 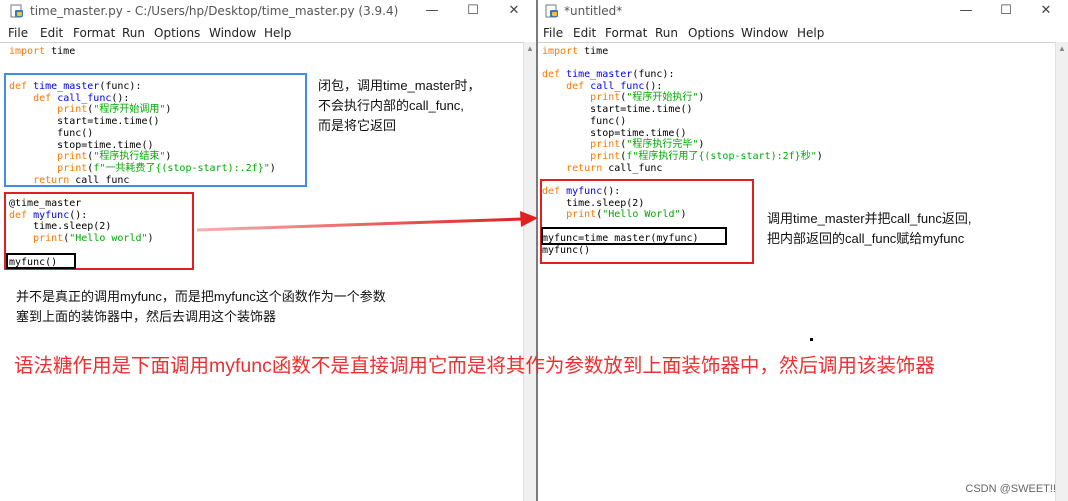 I want to click on right-note-line-1: 调用time_master并把call_func返回,, so click(x=869, y=218).